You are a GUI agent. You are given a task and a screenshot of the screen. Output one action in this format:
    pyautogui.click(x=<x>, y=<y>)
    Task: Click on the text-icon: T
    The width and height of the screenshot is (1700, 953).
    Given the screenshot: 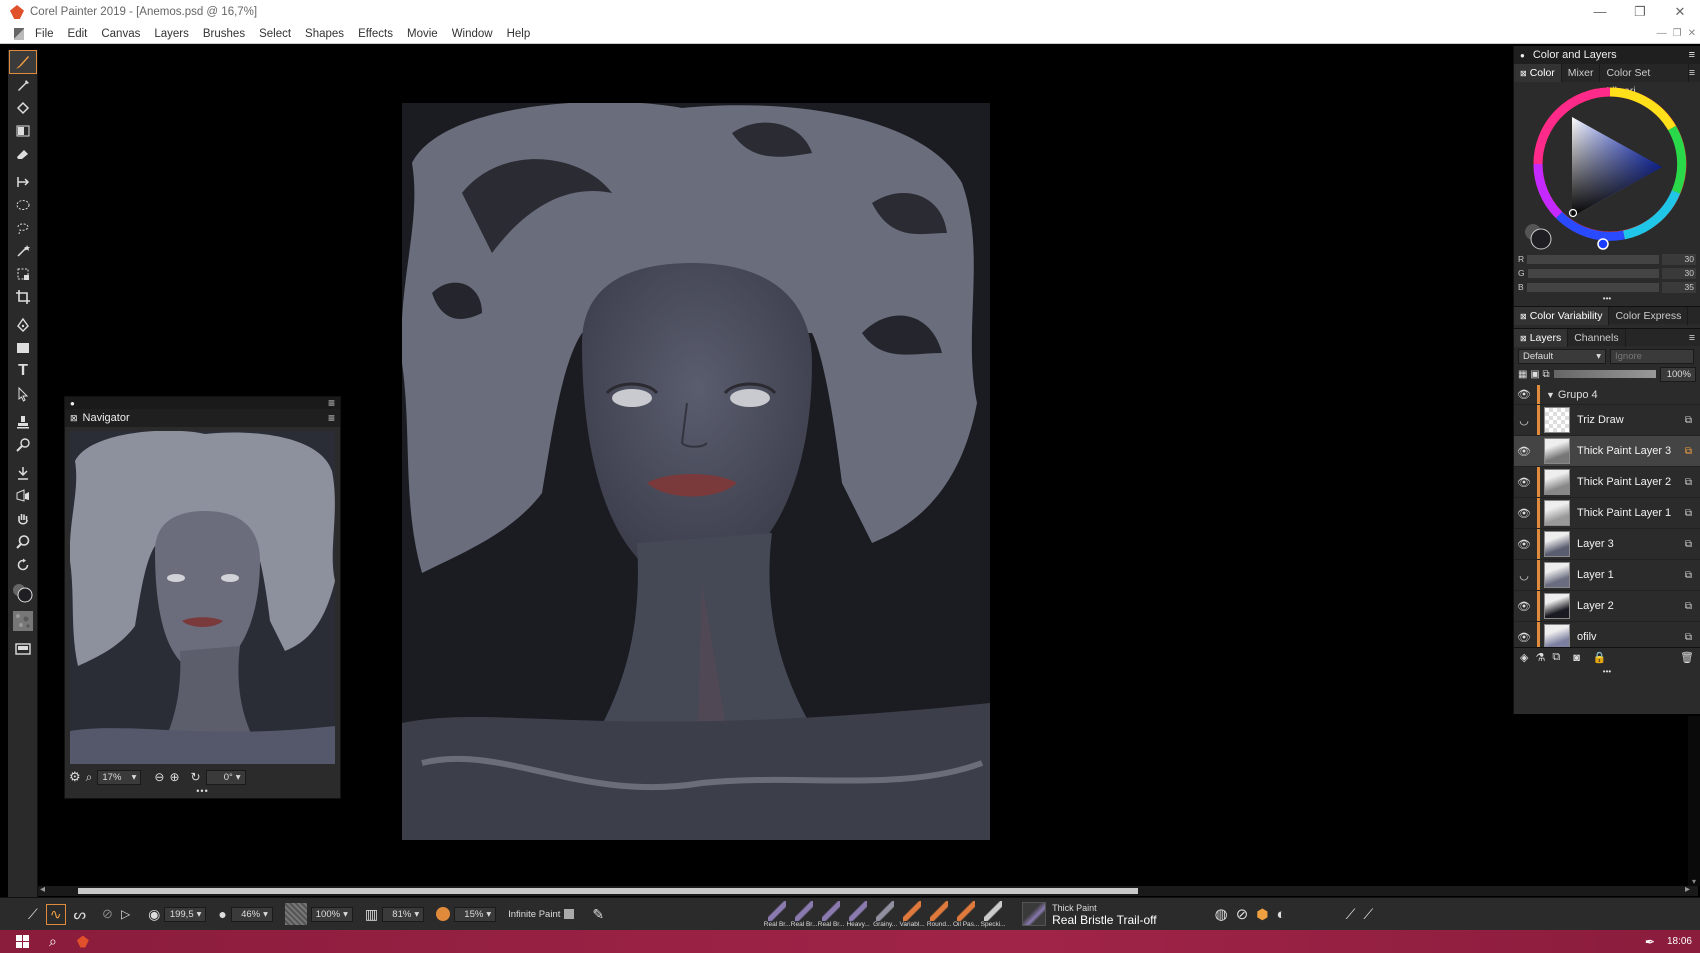 What is the action you would take?
    pyautogui.click(x=23, y=371)
    